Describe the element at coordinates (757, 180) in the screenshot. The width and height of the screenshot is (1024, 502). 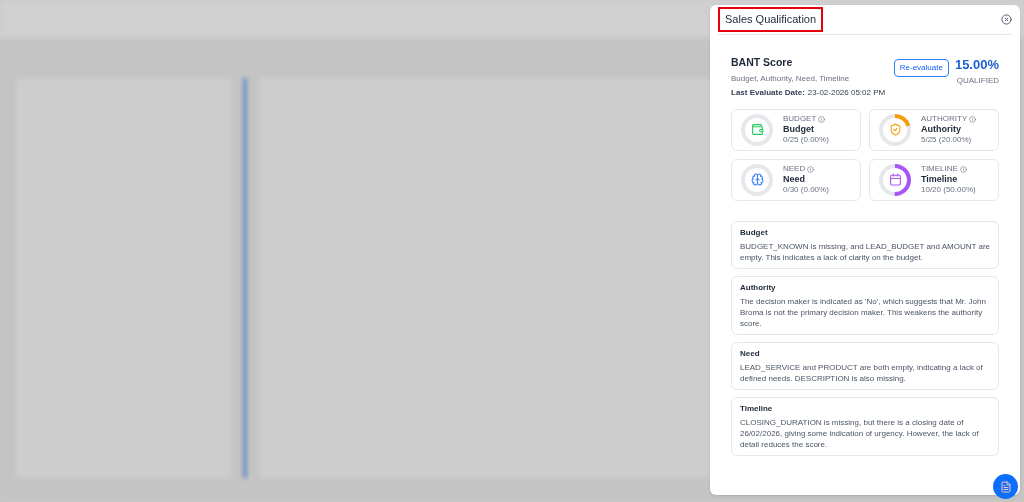
I see `need-icon` at that location.